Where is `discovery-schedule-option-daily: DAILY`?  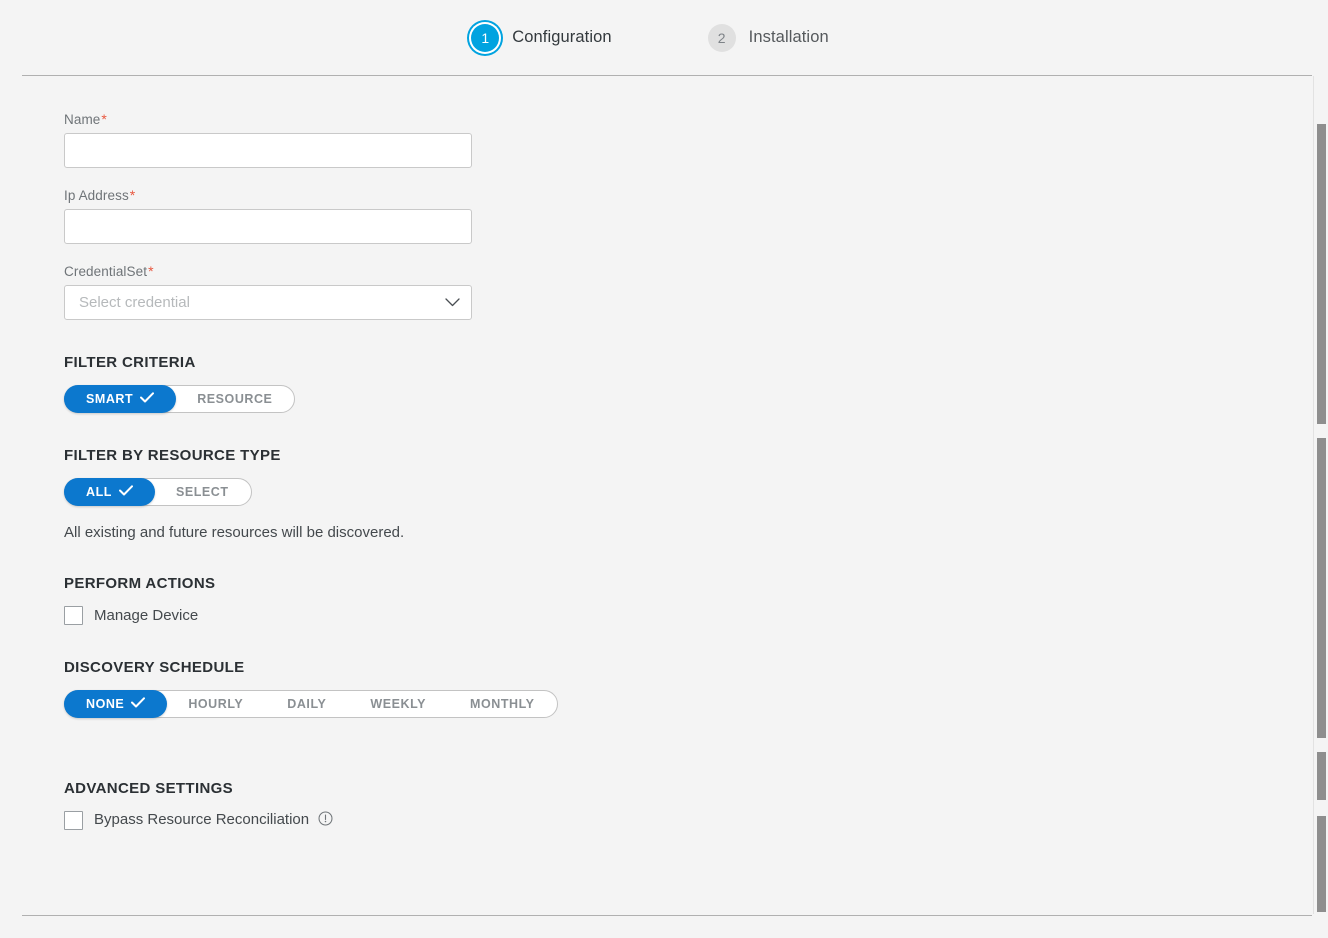 discovery-schedule-option-daily: DAILY is located at coordinates (306, 704).